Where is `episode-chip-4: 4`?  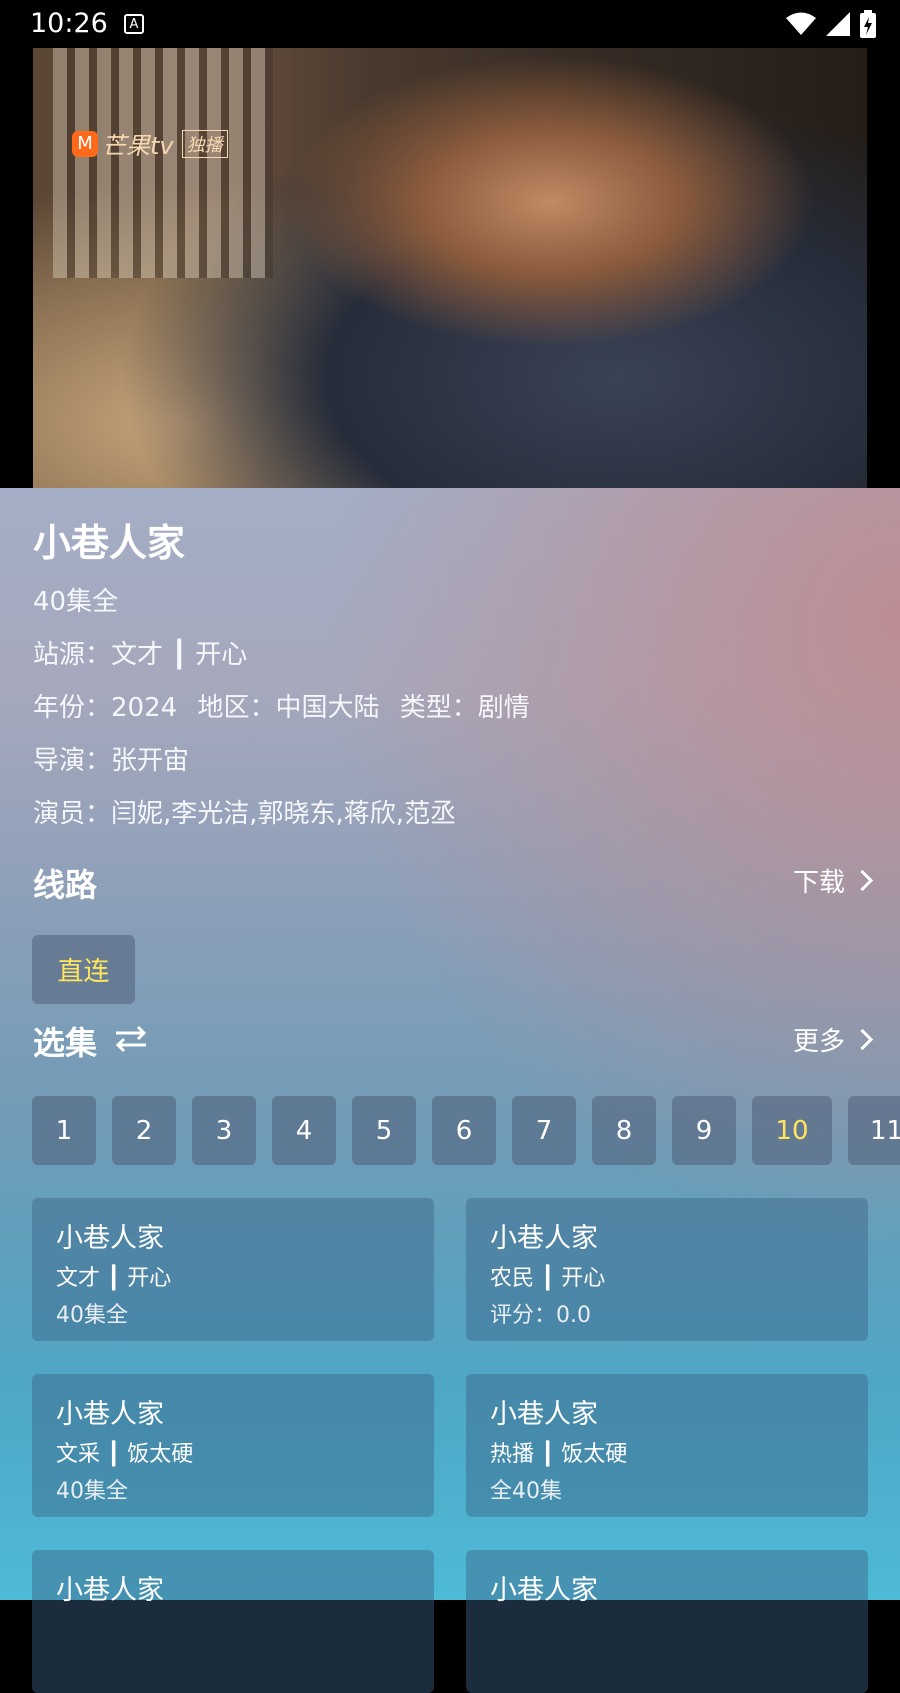
episode-chip-4: 4 is located at coordinates (304, 1130).